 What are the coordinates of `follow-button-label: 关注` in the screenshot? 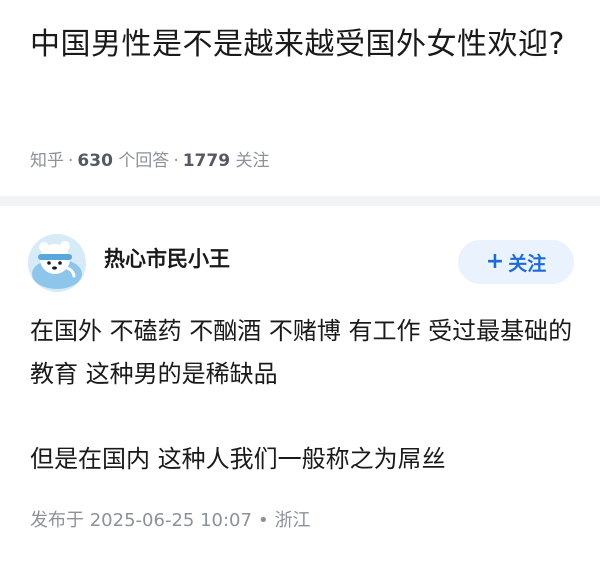 It's located at (527, 263).